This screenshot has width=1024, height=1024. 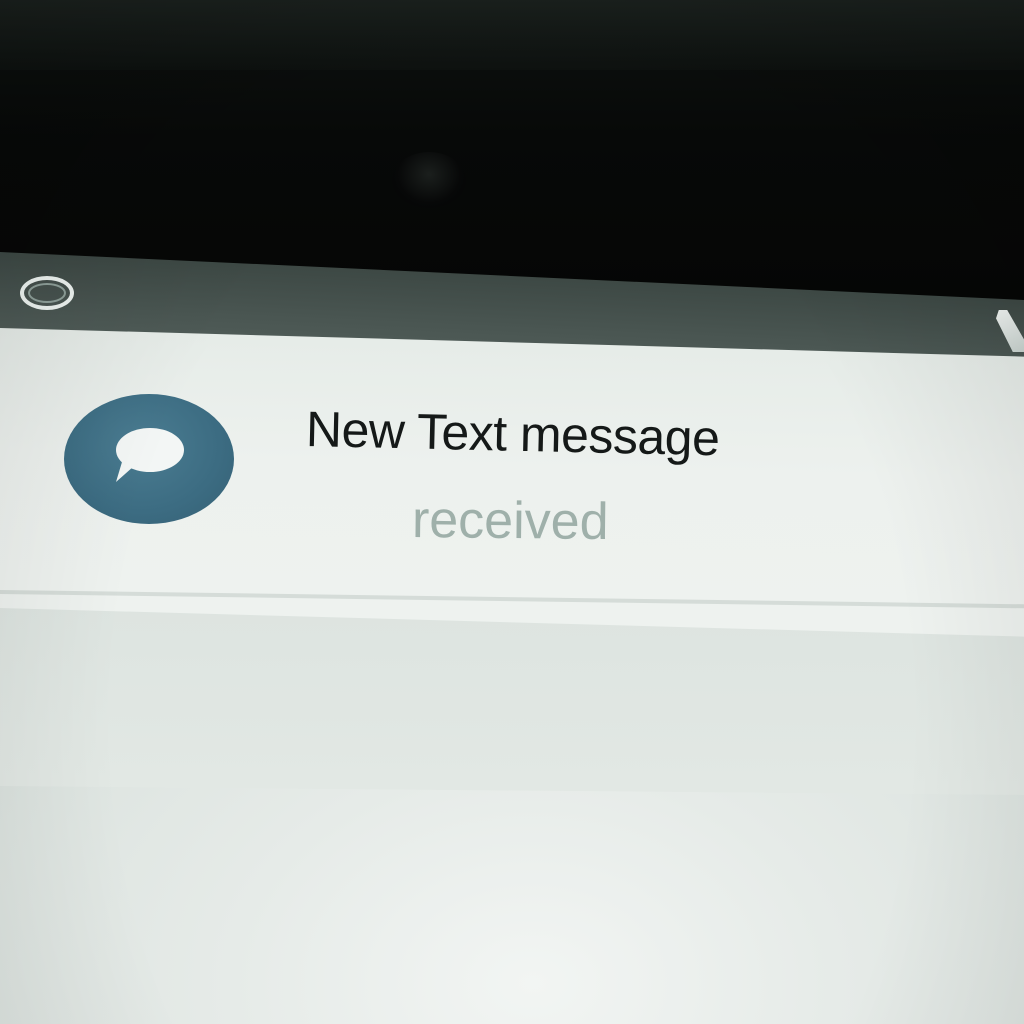 I want to click on bezel-sheen, so click(x=512, y=35).